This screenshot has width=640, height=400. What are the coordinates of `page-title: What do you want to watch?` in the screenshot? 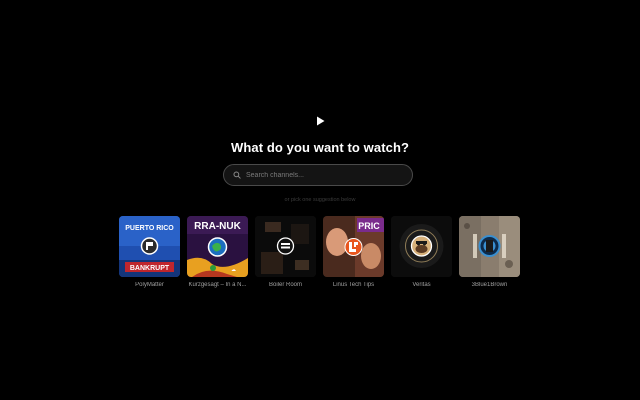 It's located at (320, 147).